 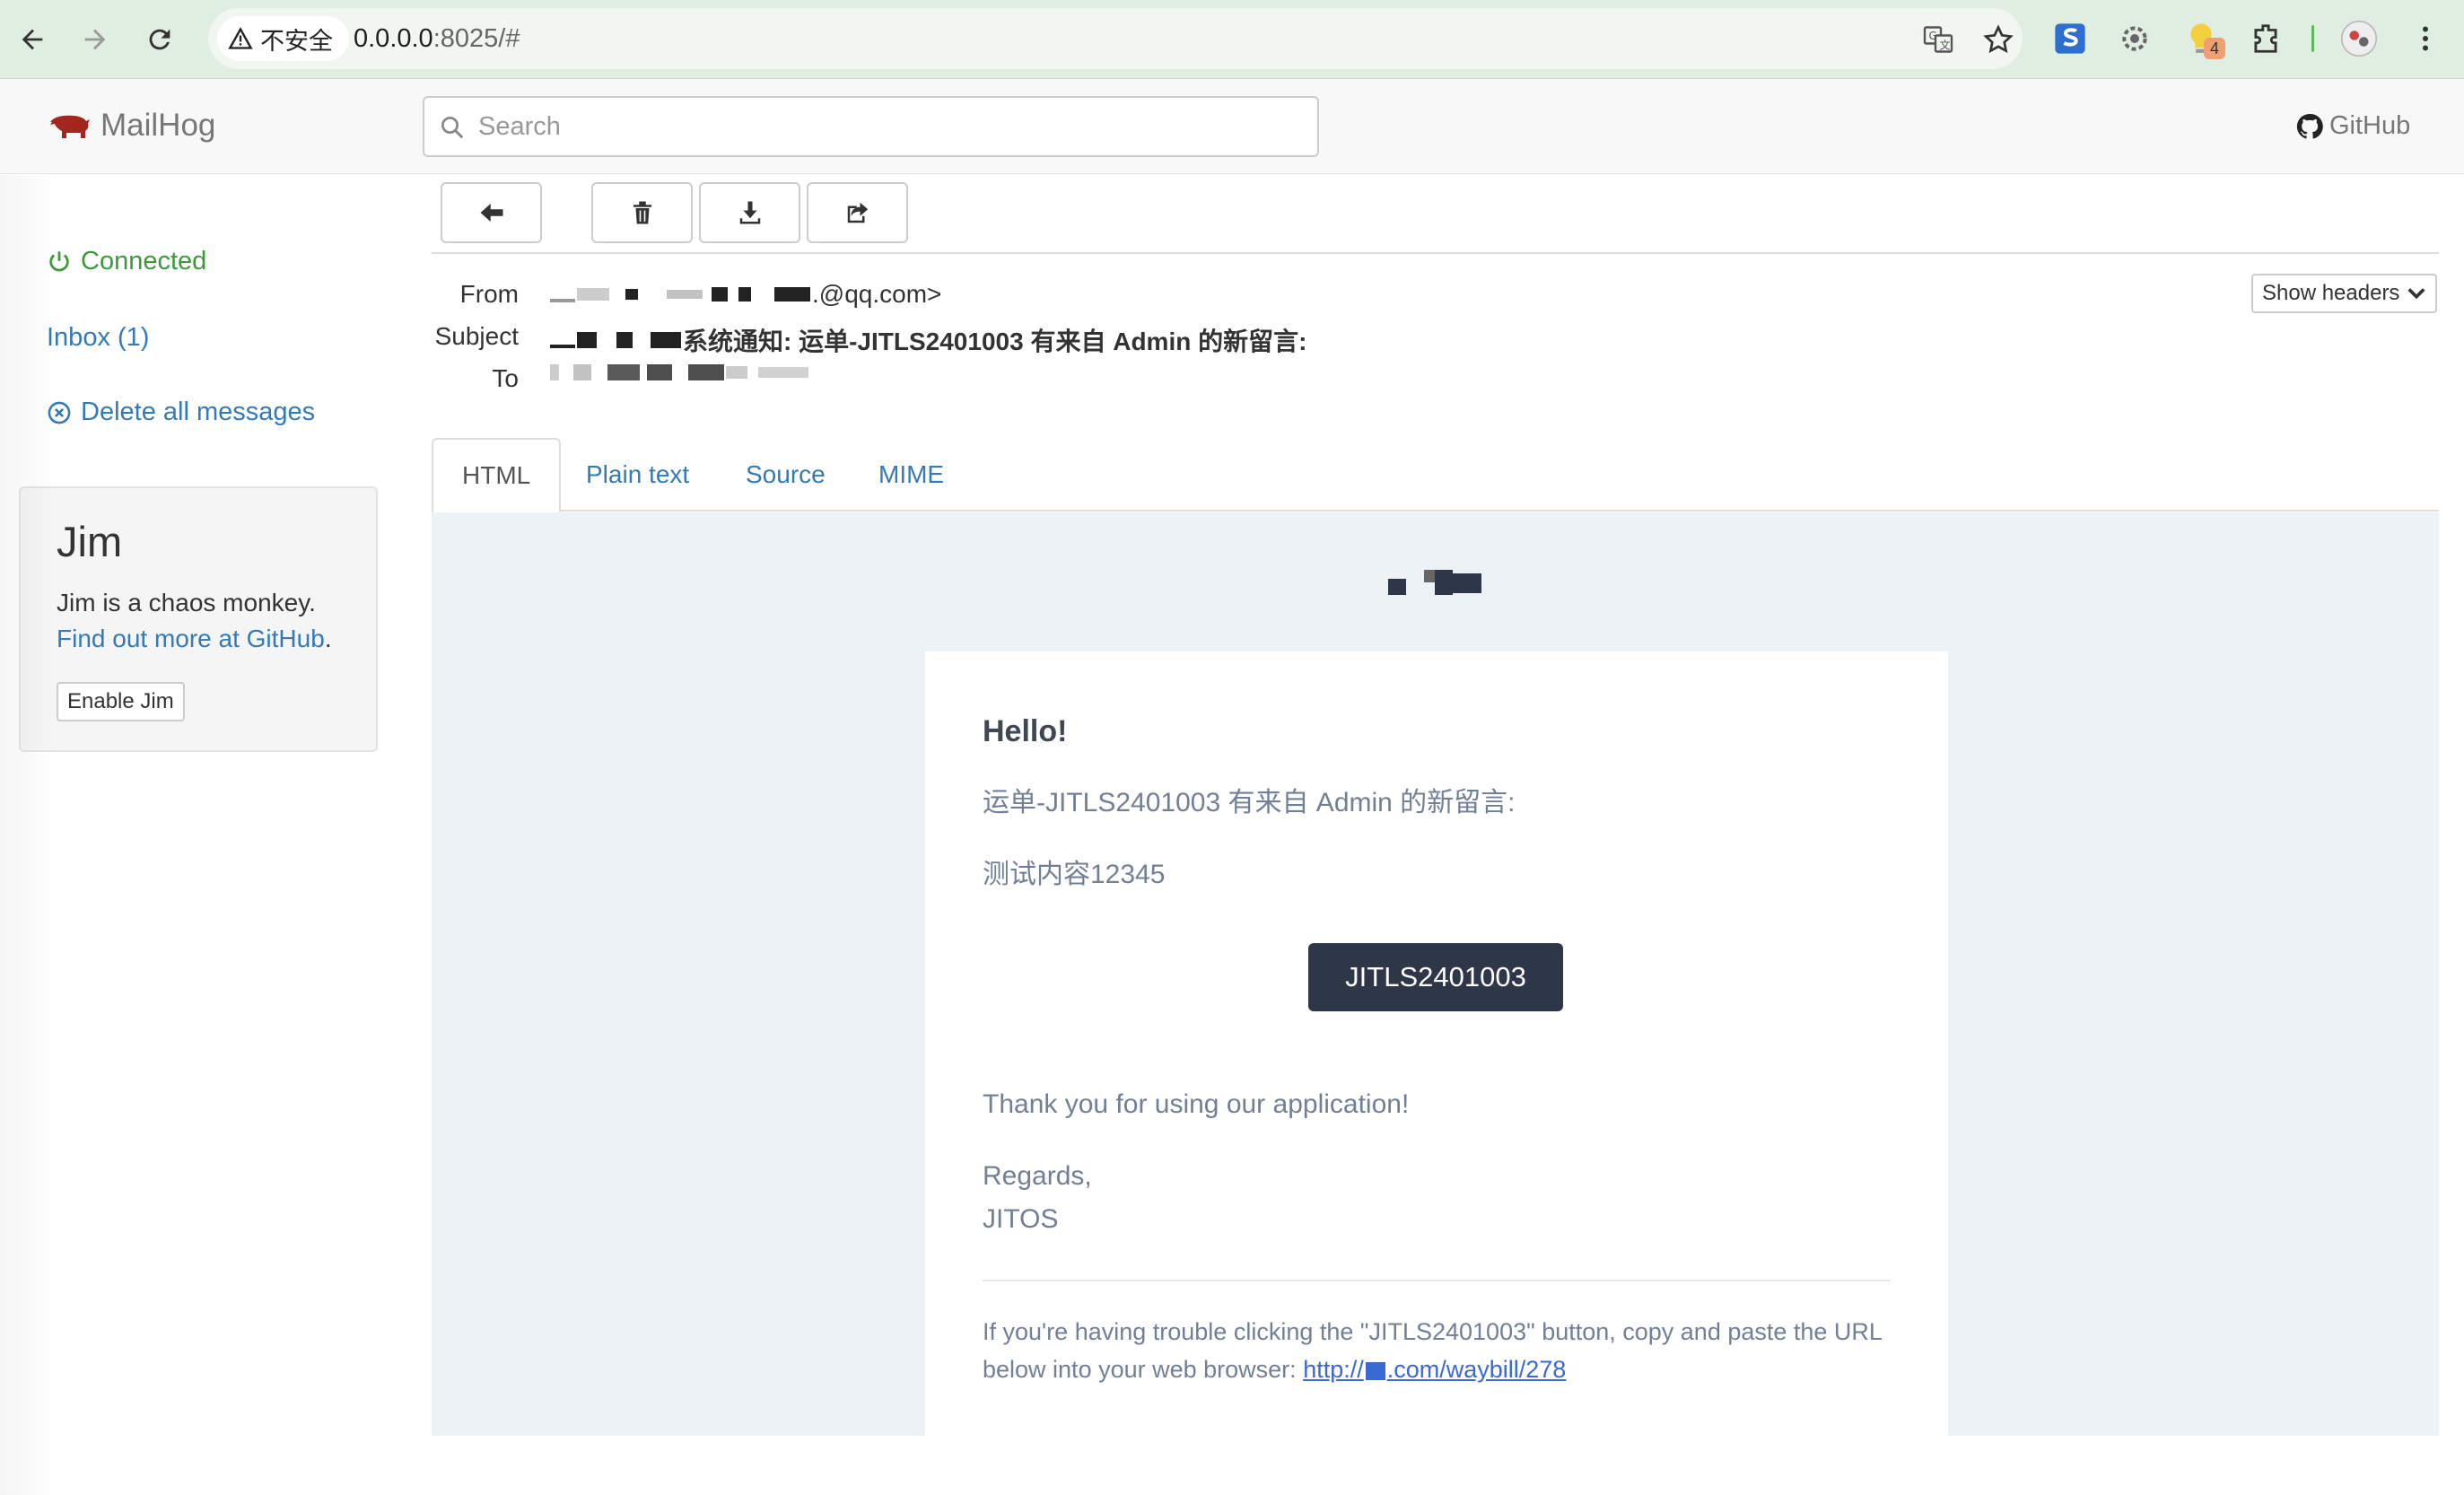 I want to click on email-line-1: 运单-JITLS2401003 有来自 Admin 的新留言:, so click(x=1249, y=802).